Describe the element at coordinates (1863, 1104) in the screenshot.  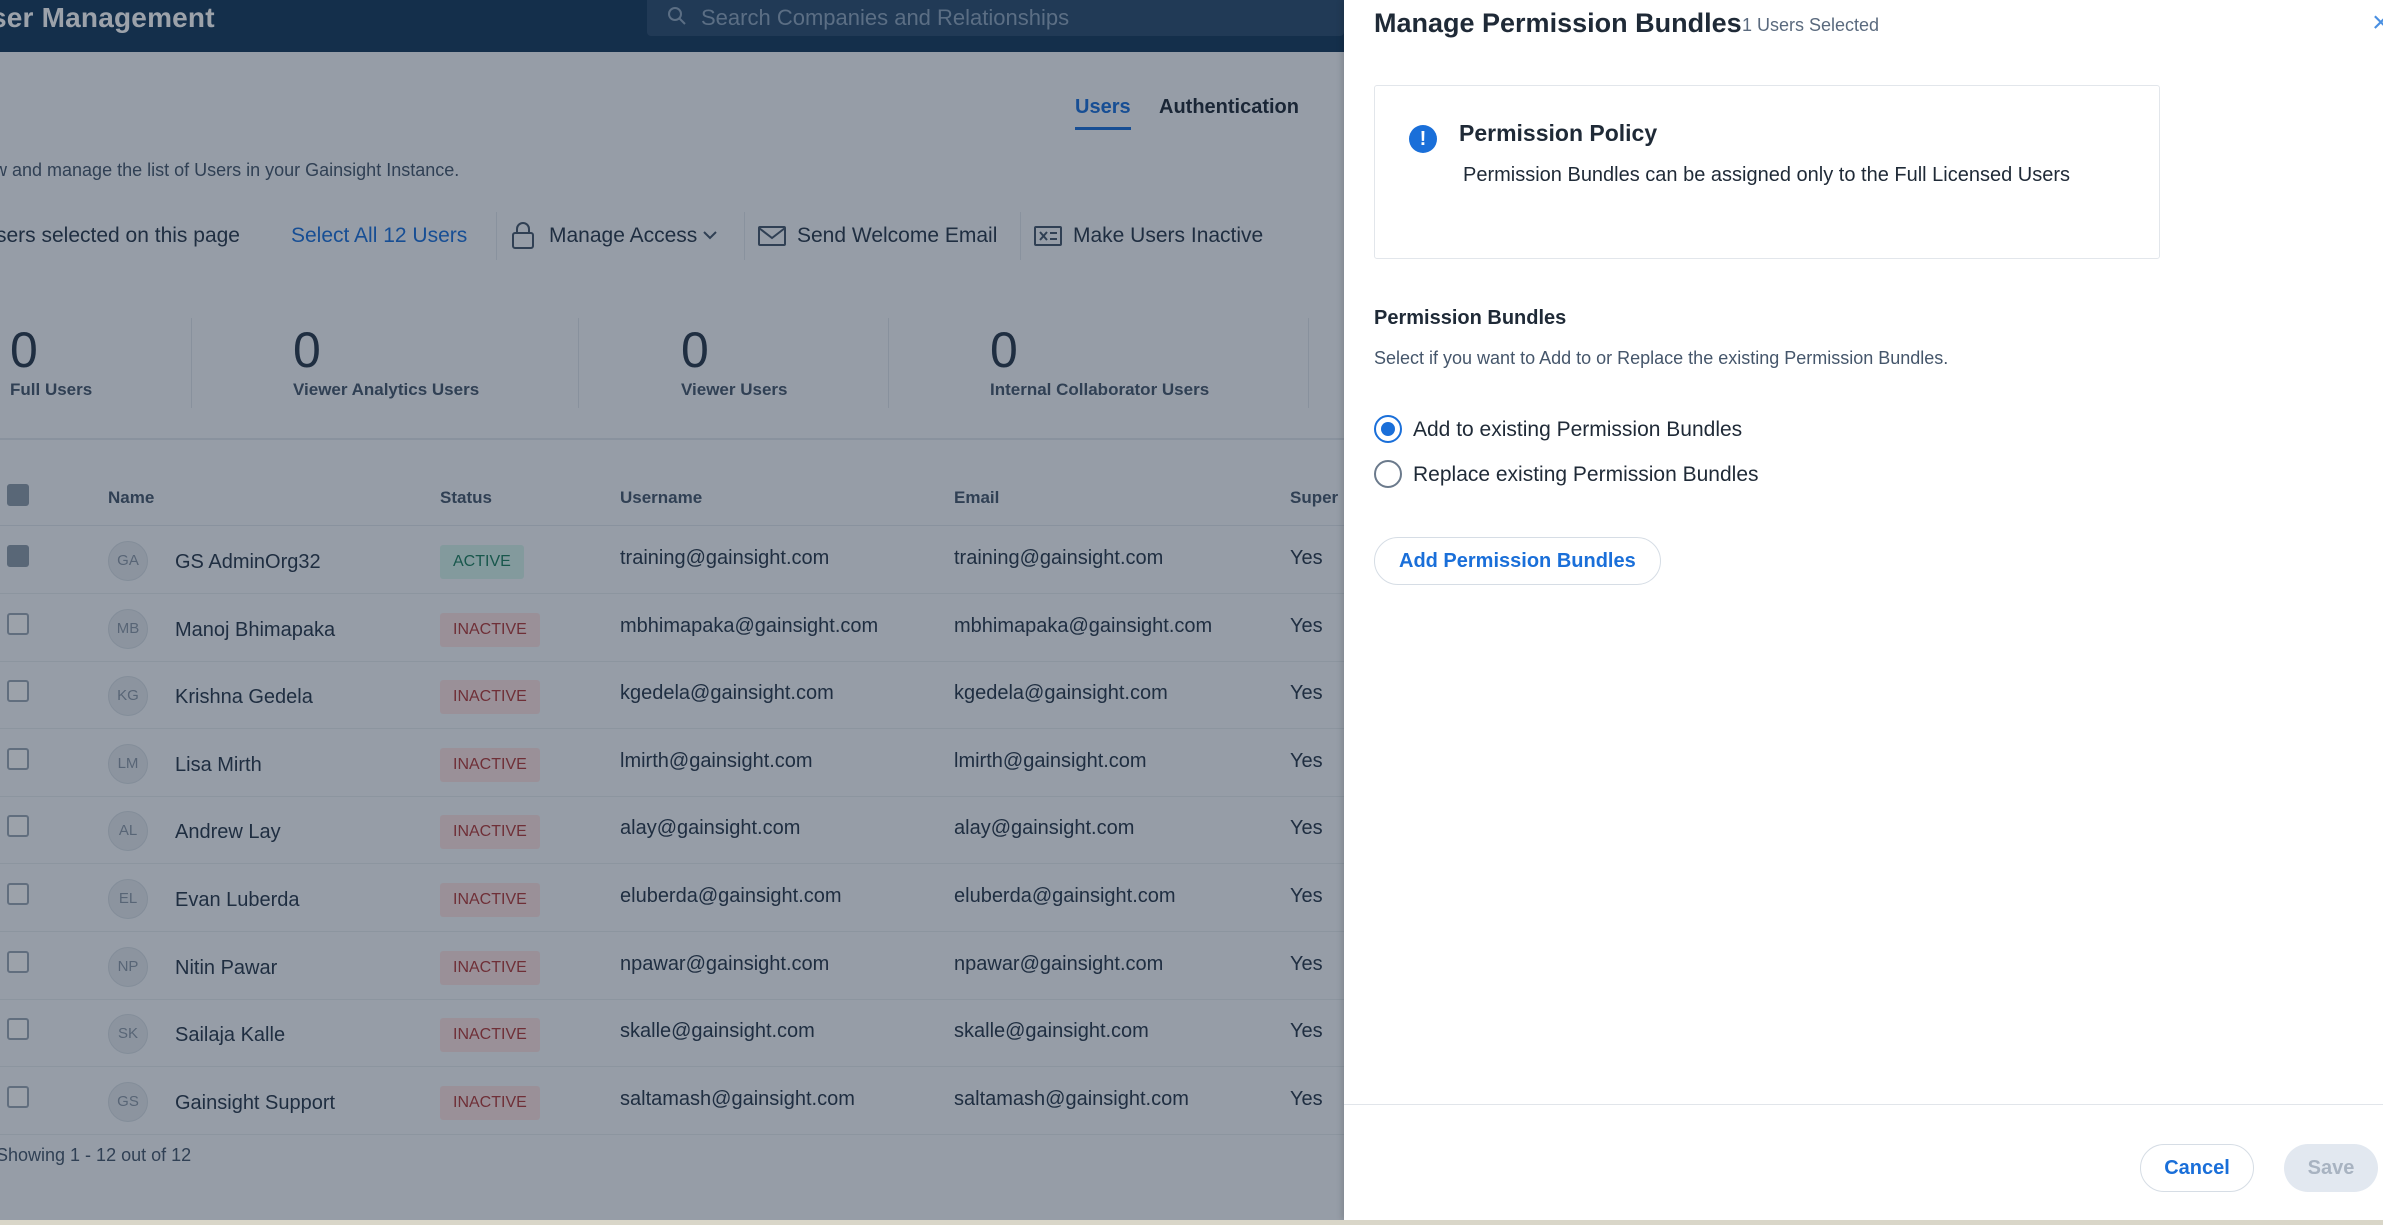
I see `divider` at that location.